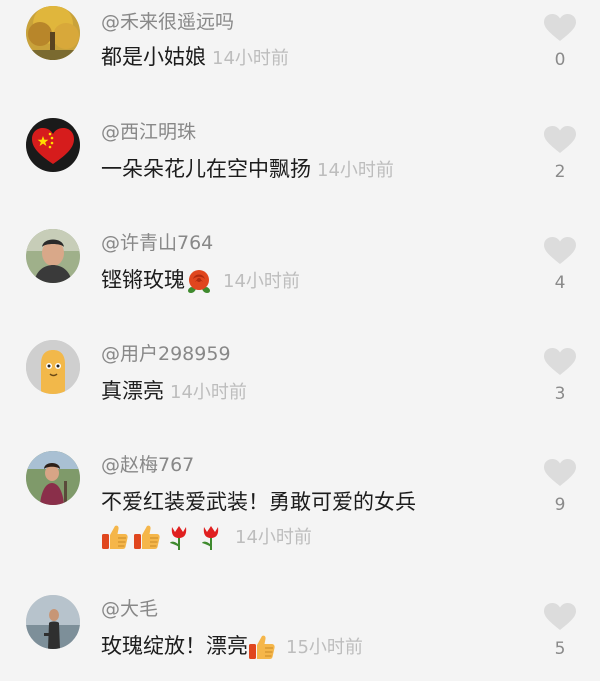  What do you see at coordinates (560, 394) in the screenshot?
I see `like-count: 3` at bounding box center [560, 394].